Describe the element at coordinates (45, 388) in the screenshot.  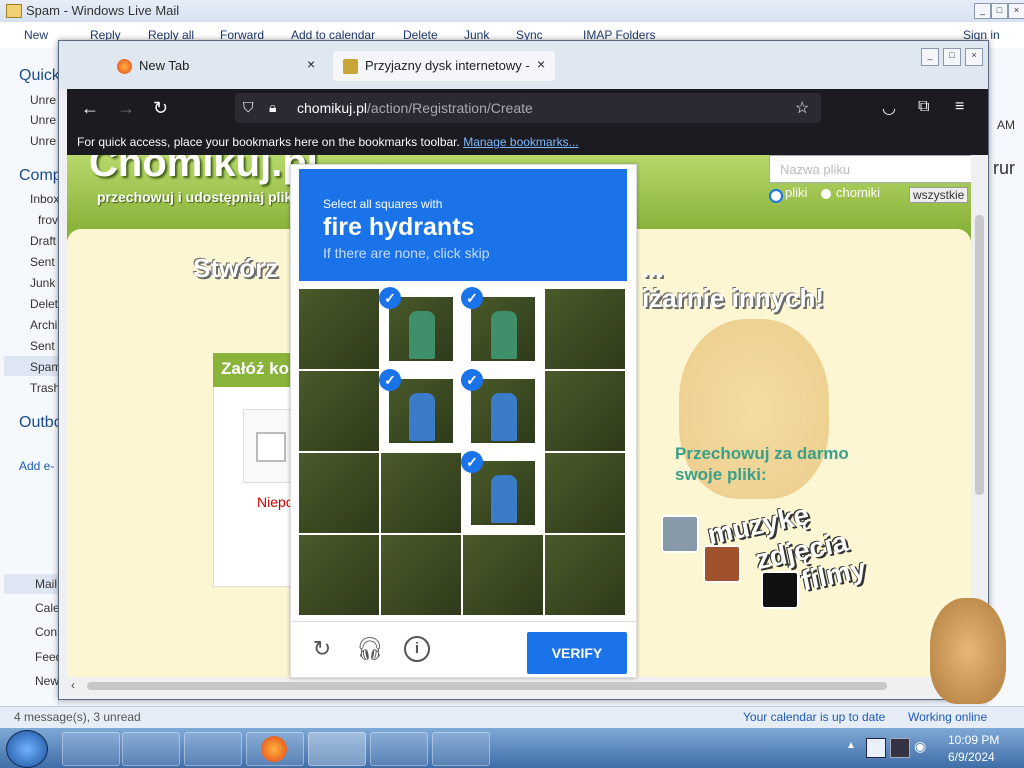
I see `folder-item: Trash` at that location.